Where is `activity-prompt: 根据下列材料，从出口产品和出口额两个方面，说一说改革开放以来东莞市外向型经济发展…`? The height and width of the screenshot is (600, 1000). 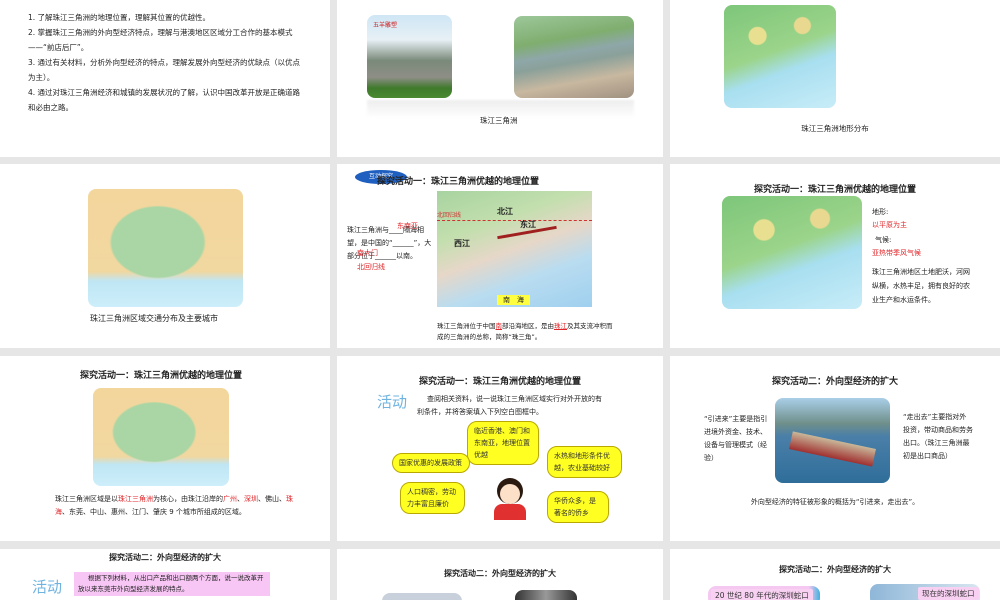
activity-prompt: 根据下列材料，从出口产品和出口额两个方面，说一说改革开放以来东莞市外向型经济发展… is located at coordinates (172, 584).